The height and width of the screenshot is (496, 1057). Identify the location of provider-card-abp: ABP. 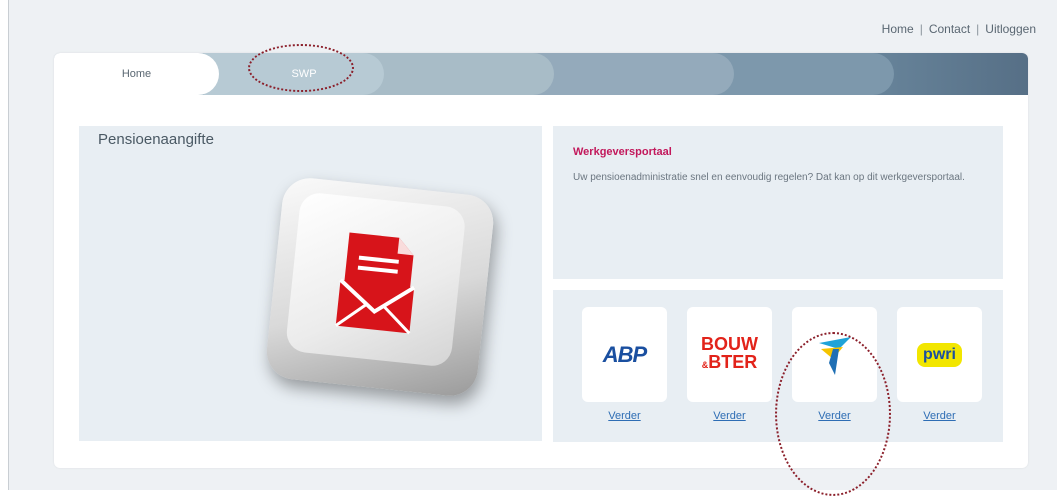
(624, 354).